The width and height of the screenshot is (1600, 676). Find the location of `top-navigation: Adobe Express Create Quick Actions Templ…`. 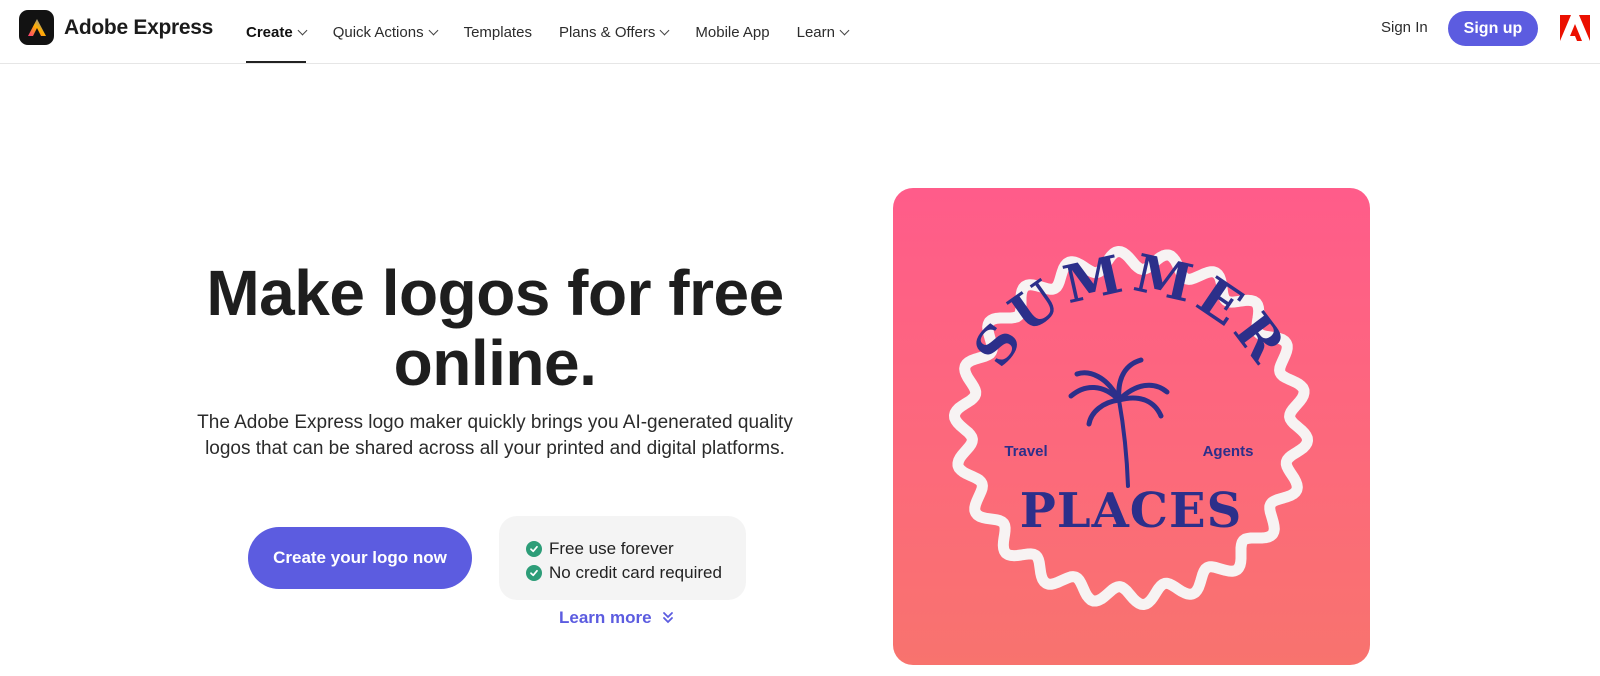

top-navigation: Adobe Express Create Quick Actions Templ… is located at coordinates (800, 32).